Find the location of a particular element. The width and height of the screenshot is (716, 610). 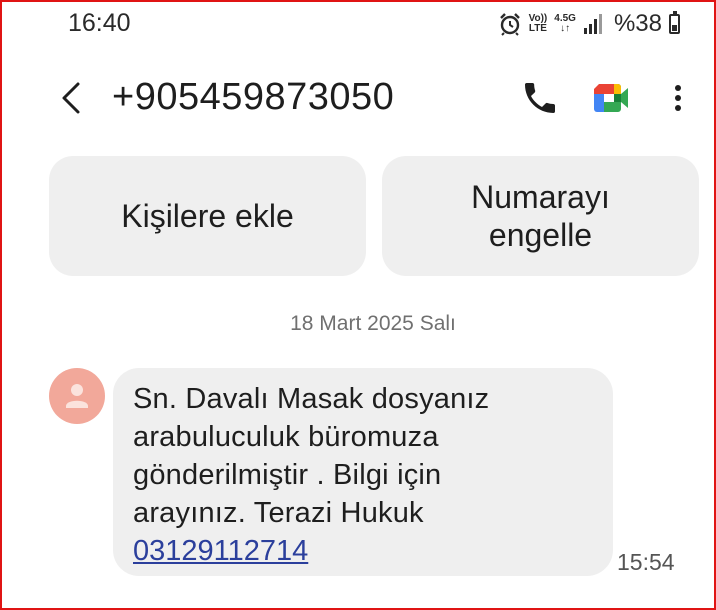

network-arrows-icon: 4.5G ↓↑ is located at coordinates (565, 24).